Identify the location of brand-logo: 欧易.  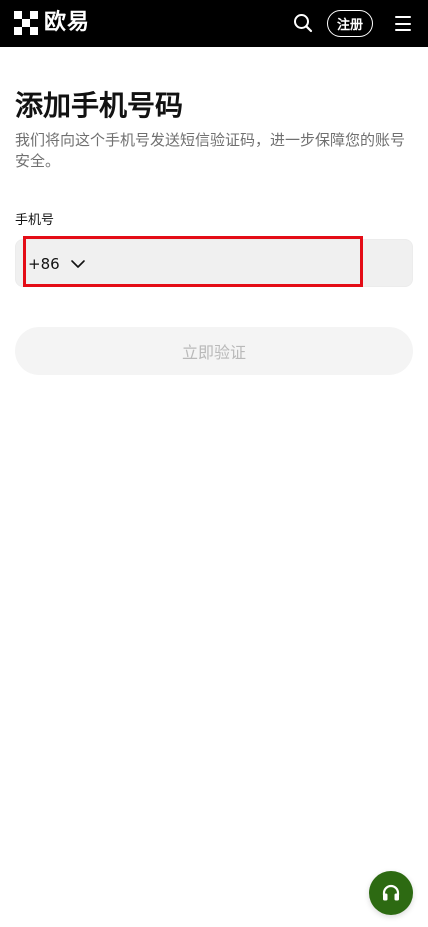
(52, 23).